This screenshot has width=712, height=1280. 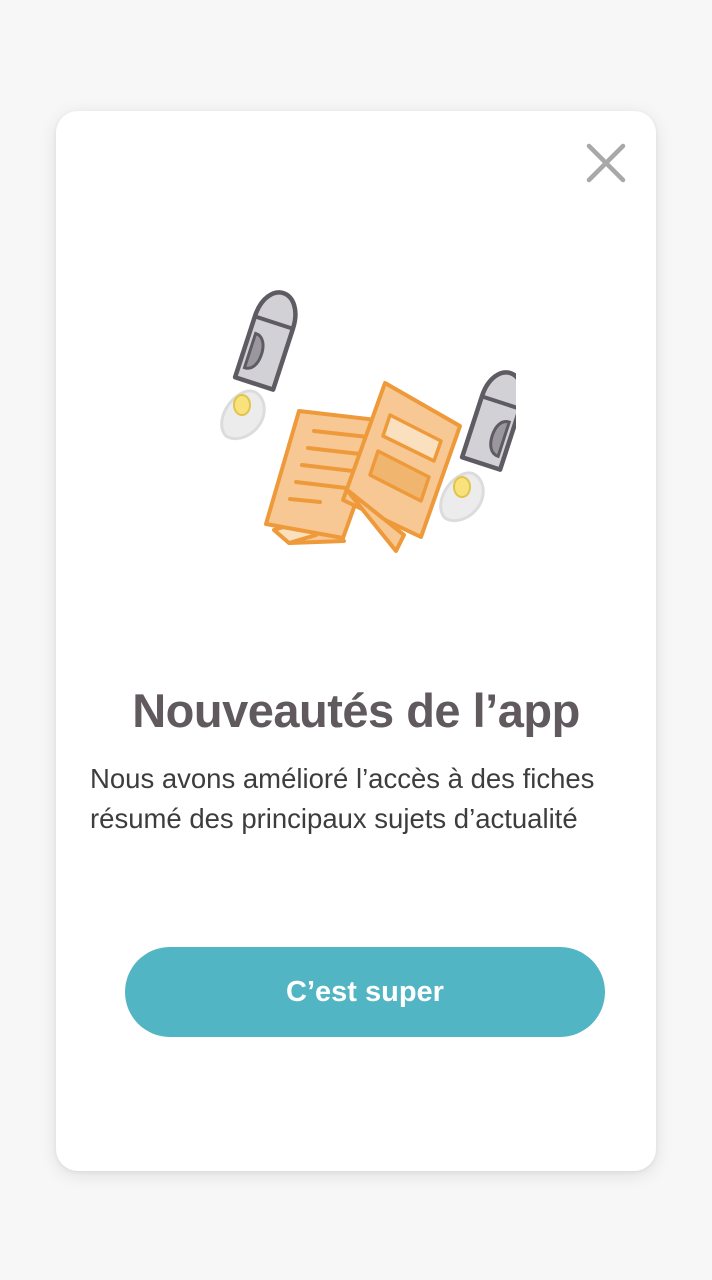 What do you see at coordinates (356, 710) in the screenshot?
I see `dialog-title: Nouveautés de l’app` at bounding box center [356, 710].